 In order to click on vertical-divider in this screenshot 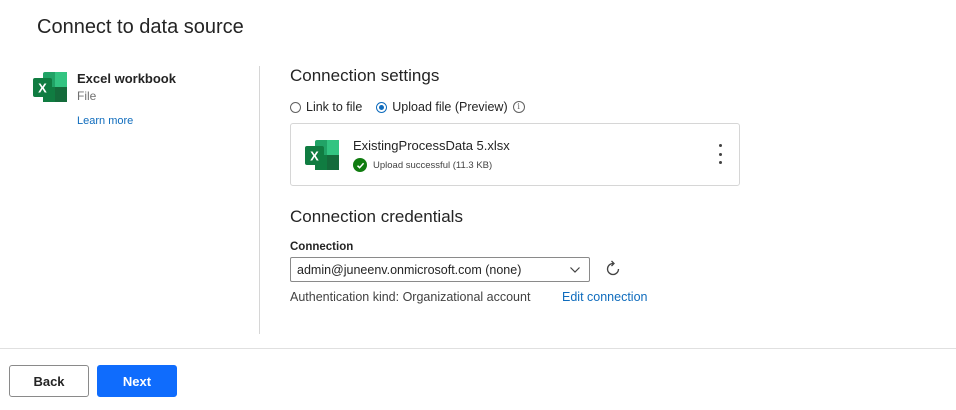, I will do `click(259, 200)`.